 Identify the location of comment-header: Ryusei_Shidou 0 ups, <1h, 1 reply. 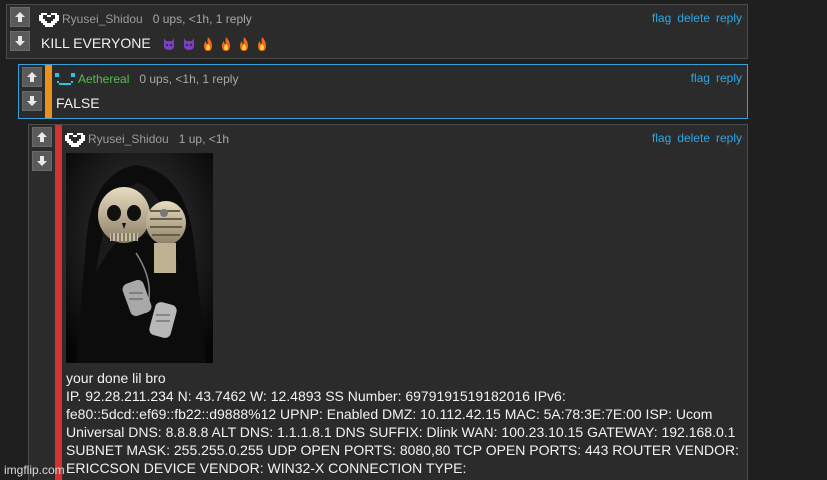
(145, 19).